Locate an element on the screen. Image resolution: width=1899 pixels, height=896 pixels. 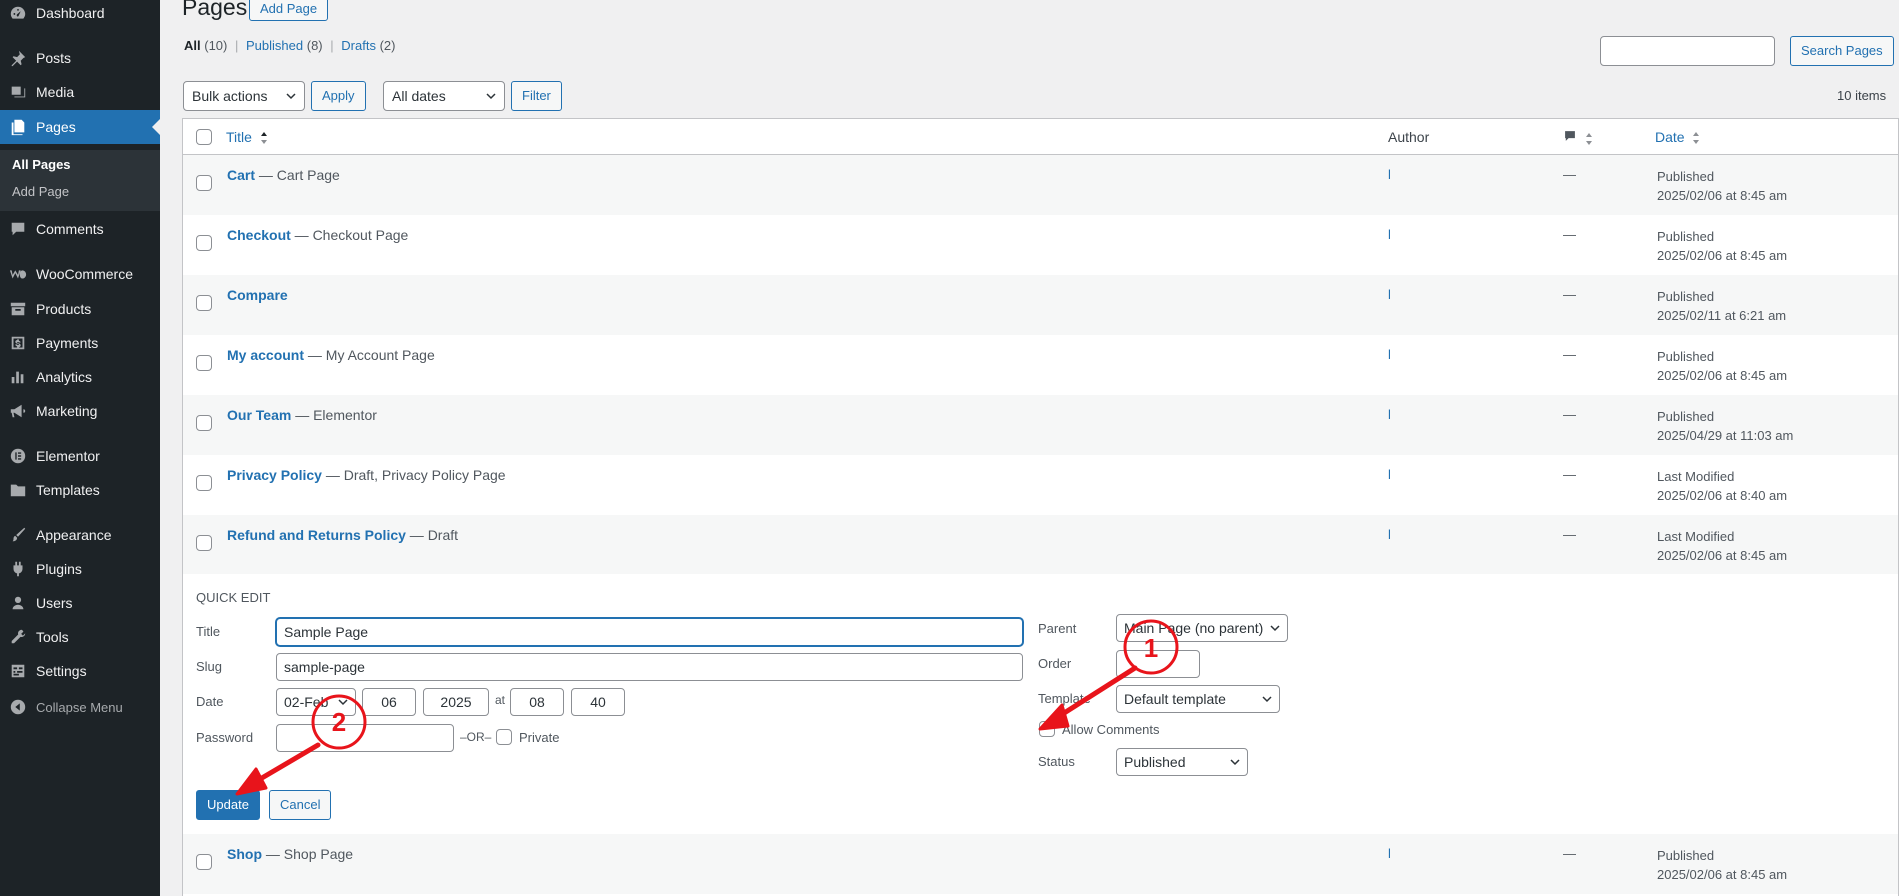
month-select: 02-Feb is located at coordinates (316, 702).